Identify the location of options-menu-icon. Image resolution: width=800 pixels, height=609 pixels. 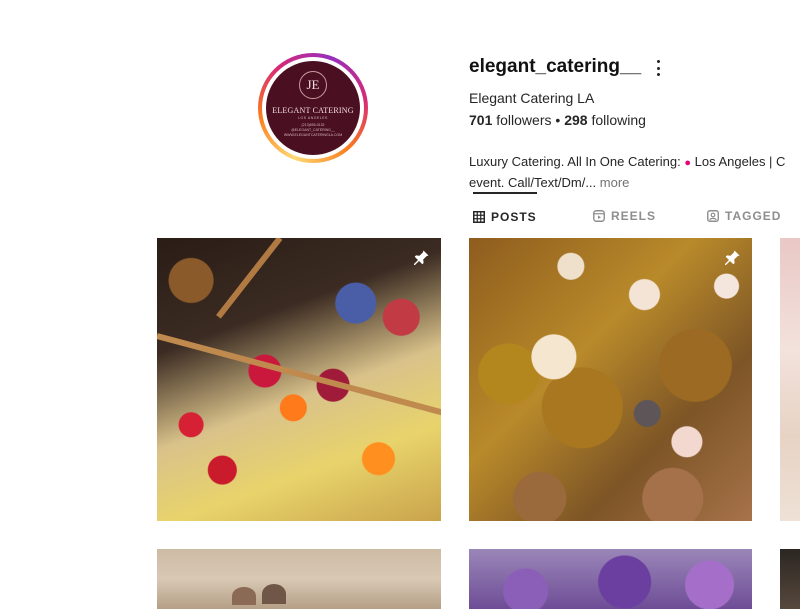
(658, 68).